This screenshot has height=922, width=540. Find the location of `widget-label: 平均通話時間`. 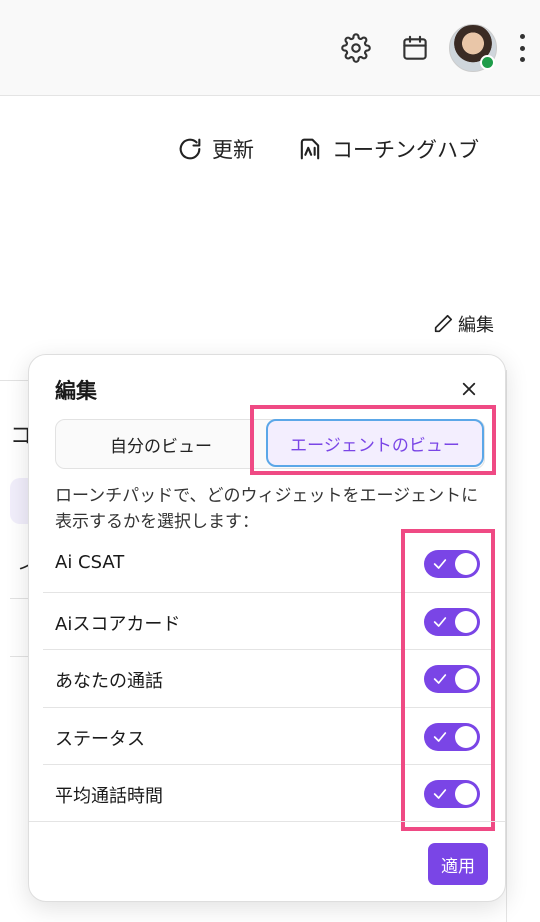

widget-label: 平均通話時間 is located at coordinates (109, 796).